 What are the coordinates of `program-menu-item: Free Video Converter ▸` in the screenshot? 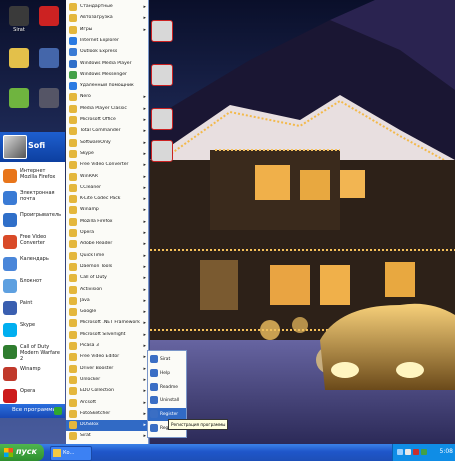 It's located at (107, 165).